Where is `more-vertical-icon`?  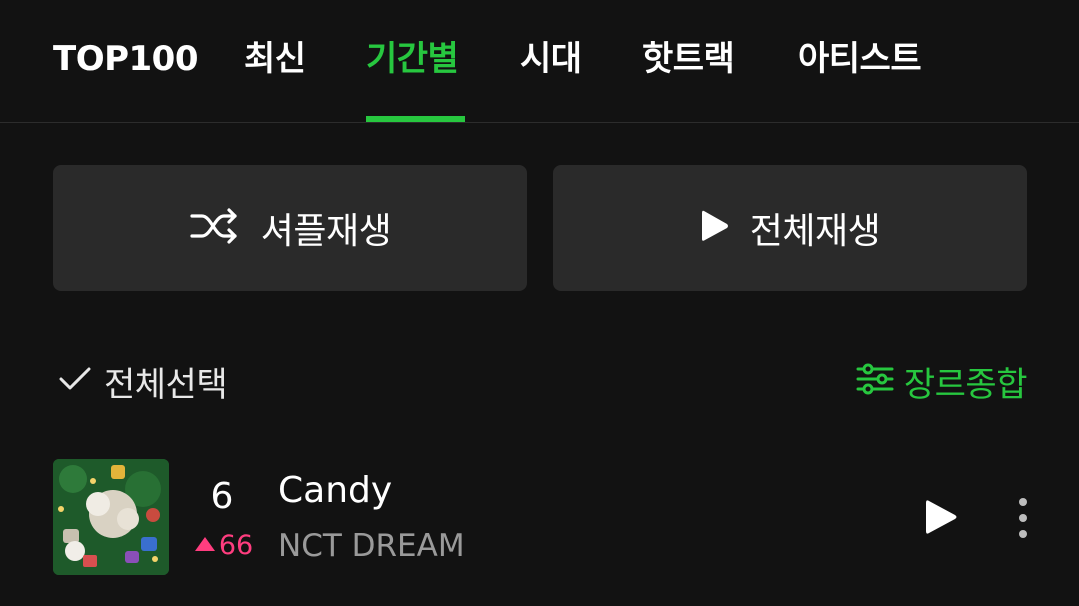
more-vertical-icon is located at coordinates (1023, 518).